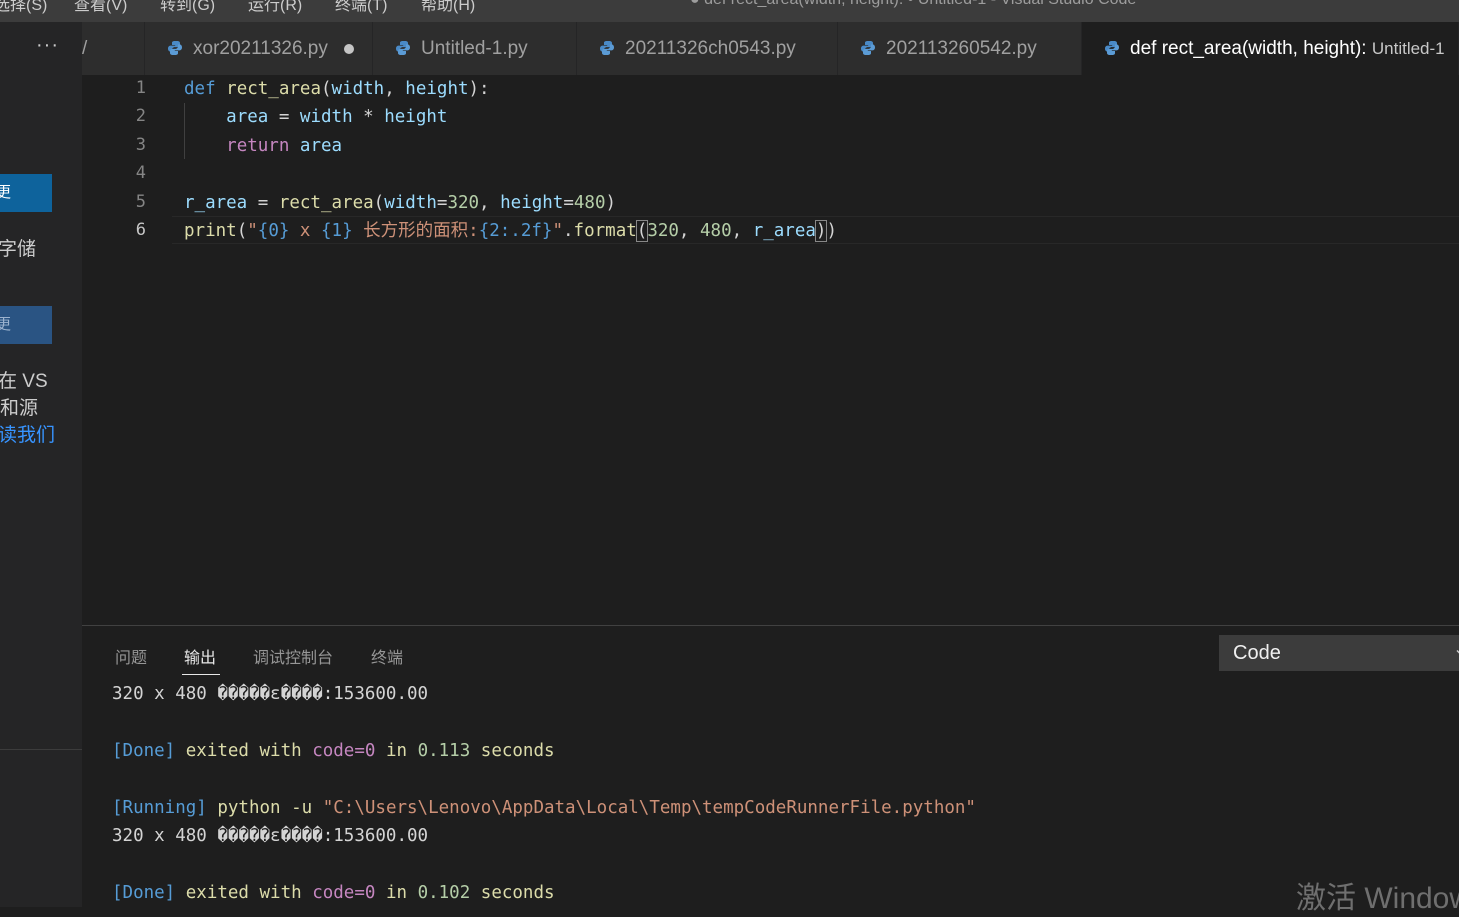  I want to click on tab-20211326ch0543: 20211326ch0543.py, so click(707, 48).